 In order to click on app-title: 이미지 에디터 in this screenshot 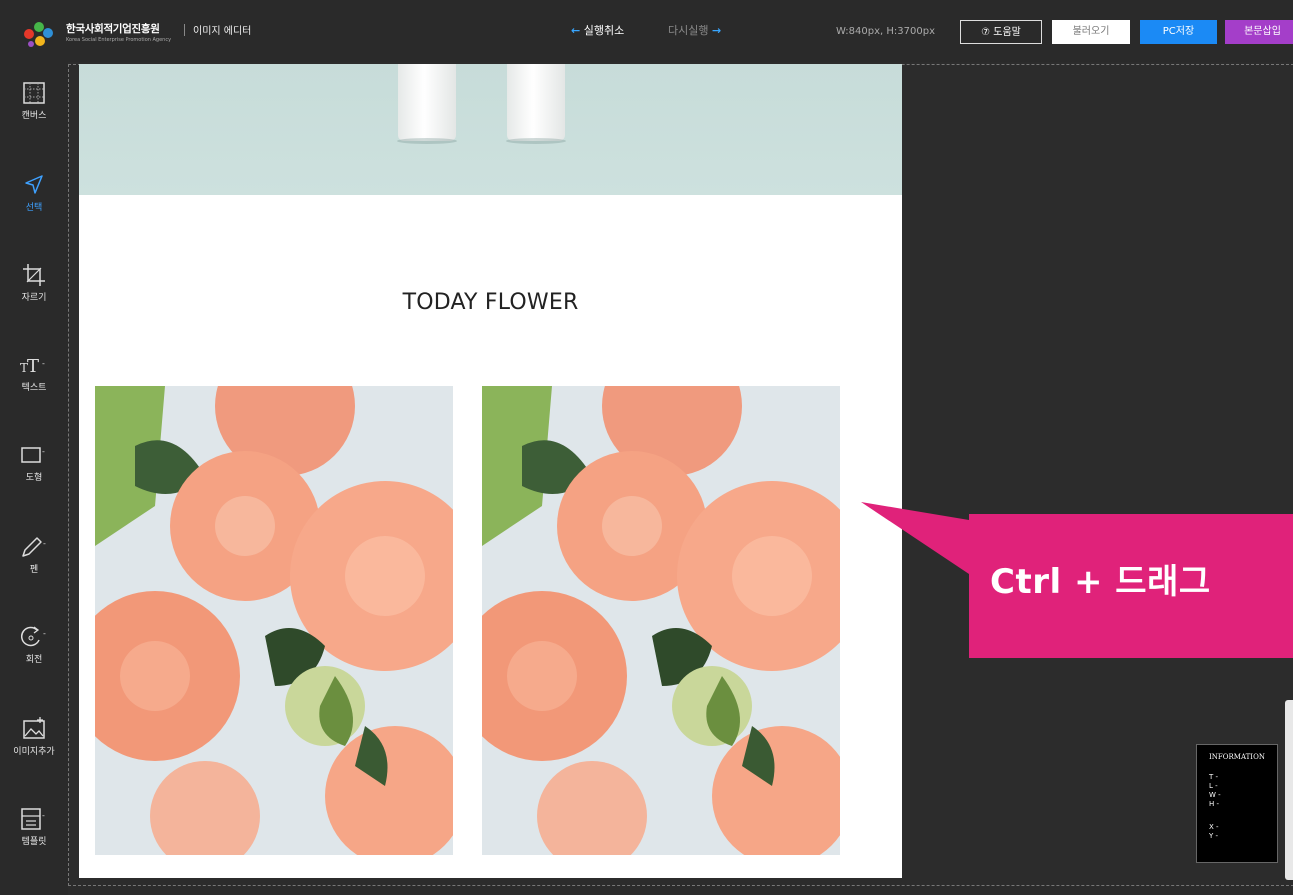, I will do `click(222, 31)`.